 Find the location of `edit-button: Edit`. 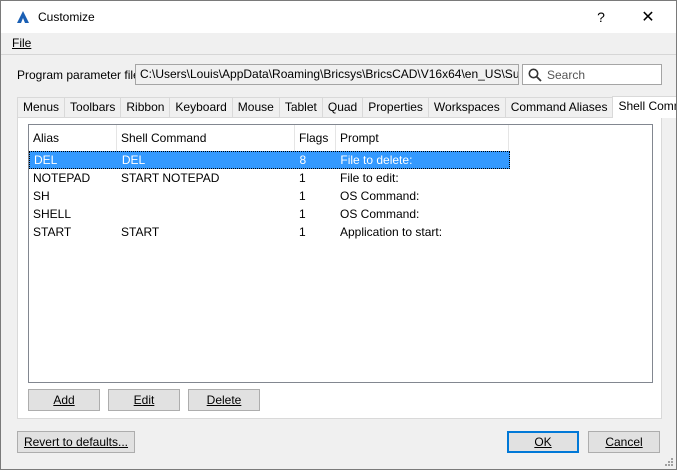

edit-button: Edit is located at coordinates (144, 400).